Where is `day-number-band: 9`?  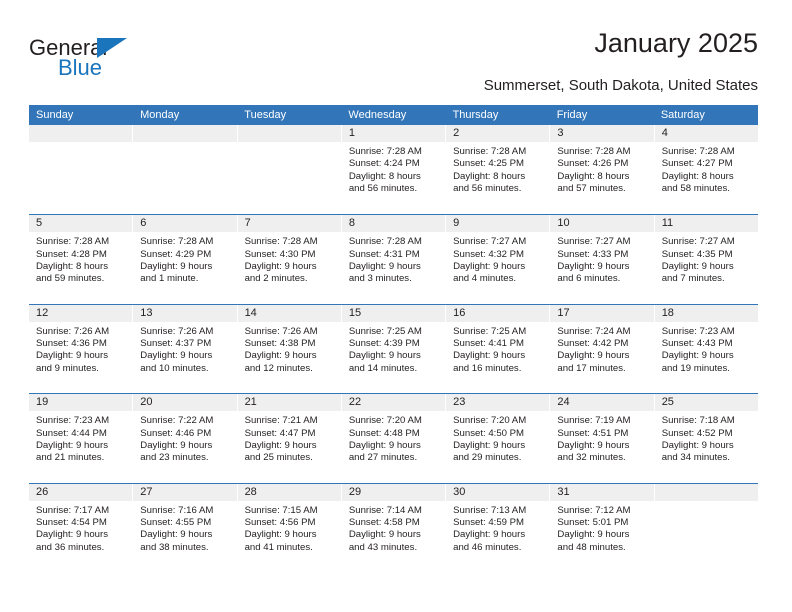
day-number-band: 9 is located at coordinates (498, 224).